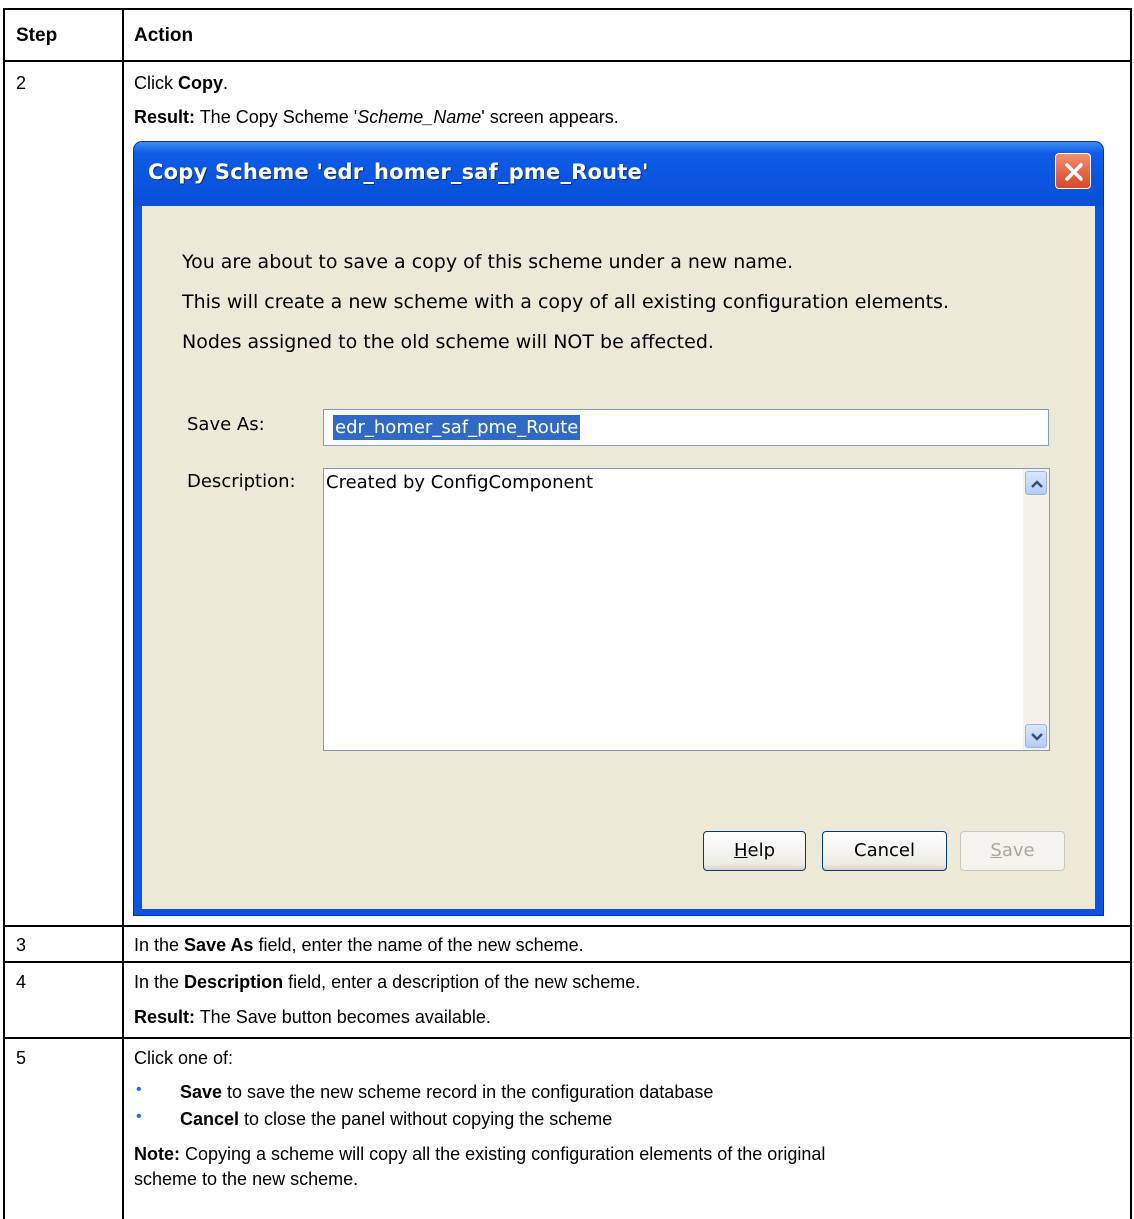 The height and width of the screenshot is (1219, 1134). I want to click on step-2-instruction: Click Copy., so click(181, 83).